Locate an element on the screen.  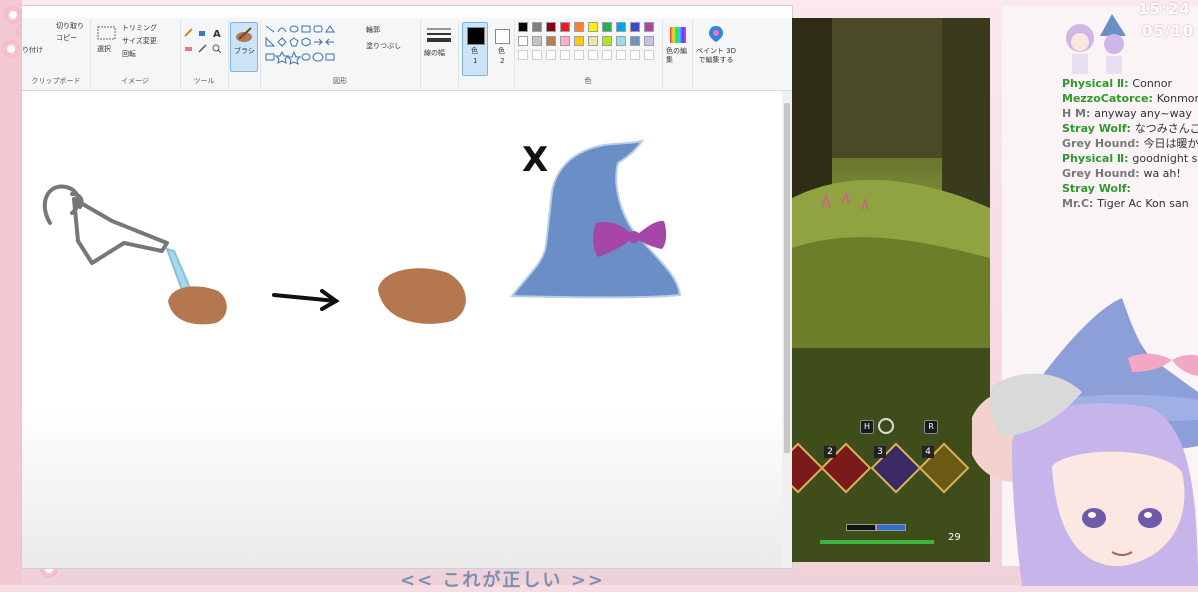
chat-message: Grey Hound: wa ah! is located at coordinates (1130, 174).